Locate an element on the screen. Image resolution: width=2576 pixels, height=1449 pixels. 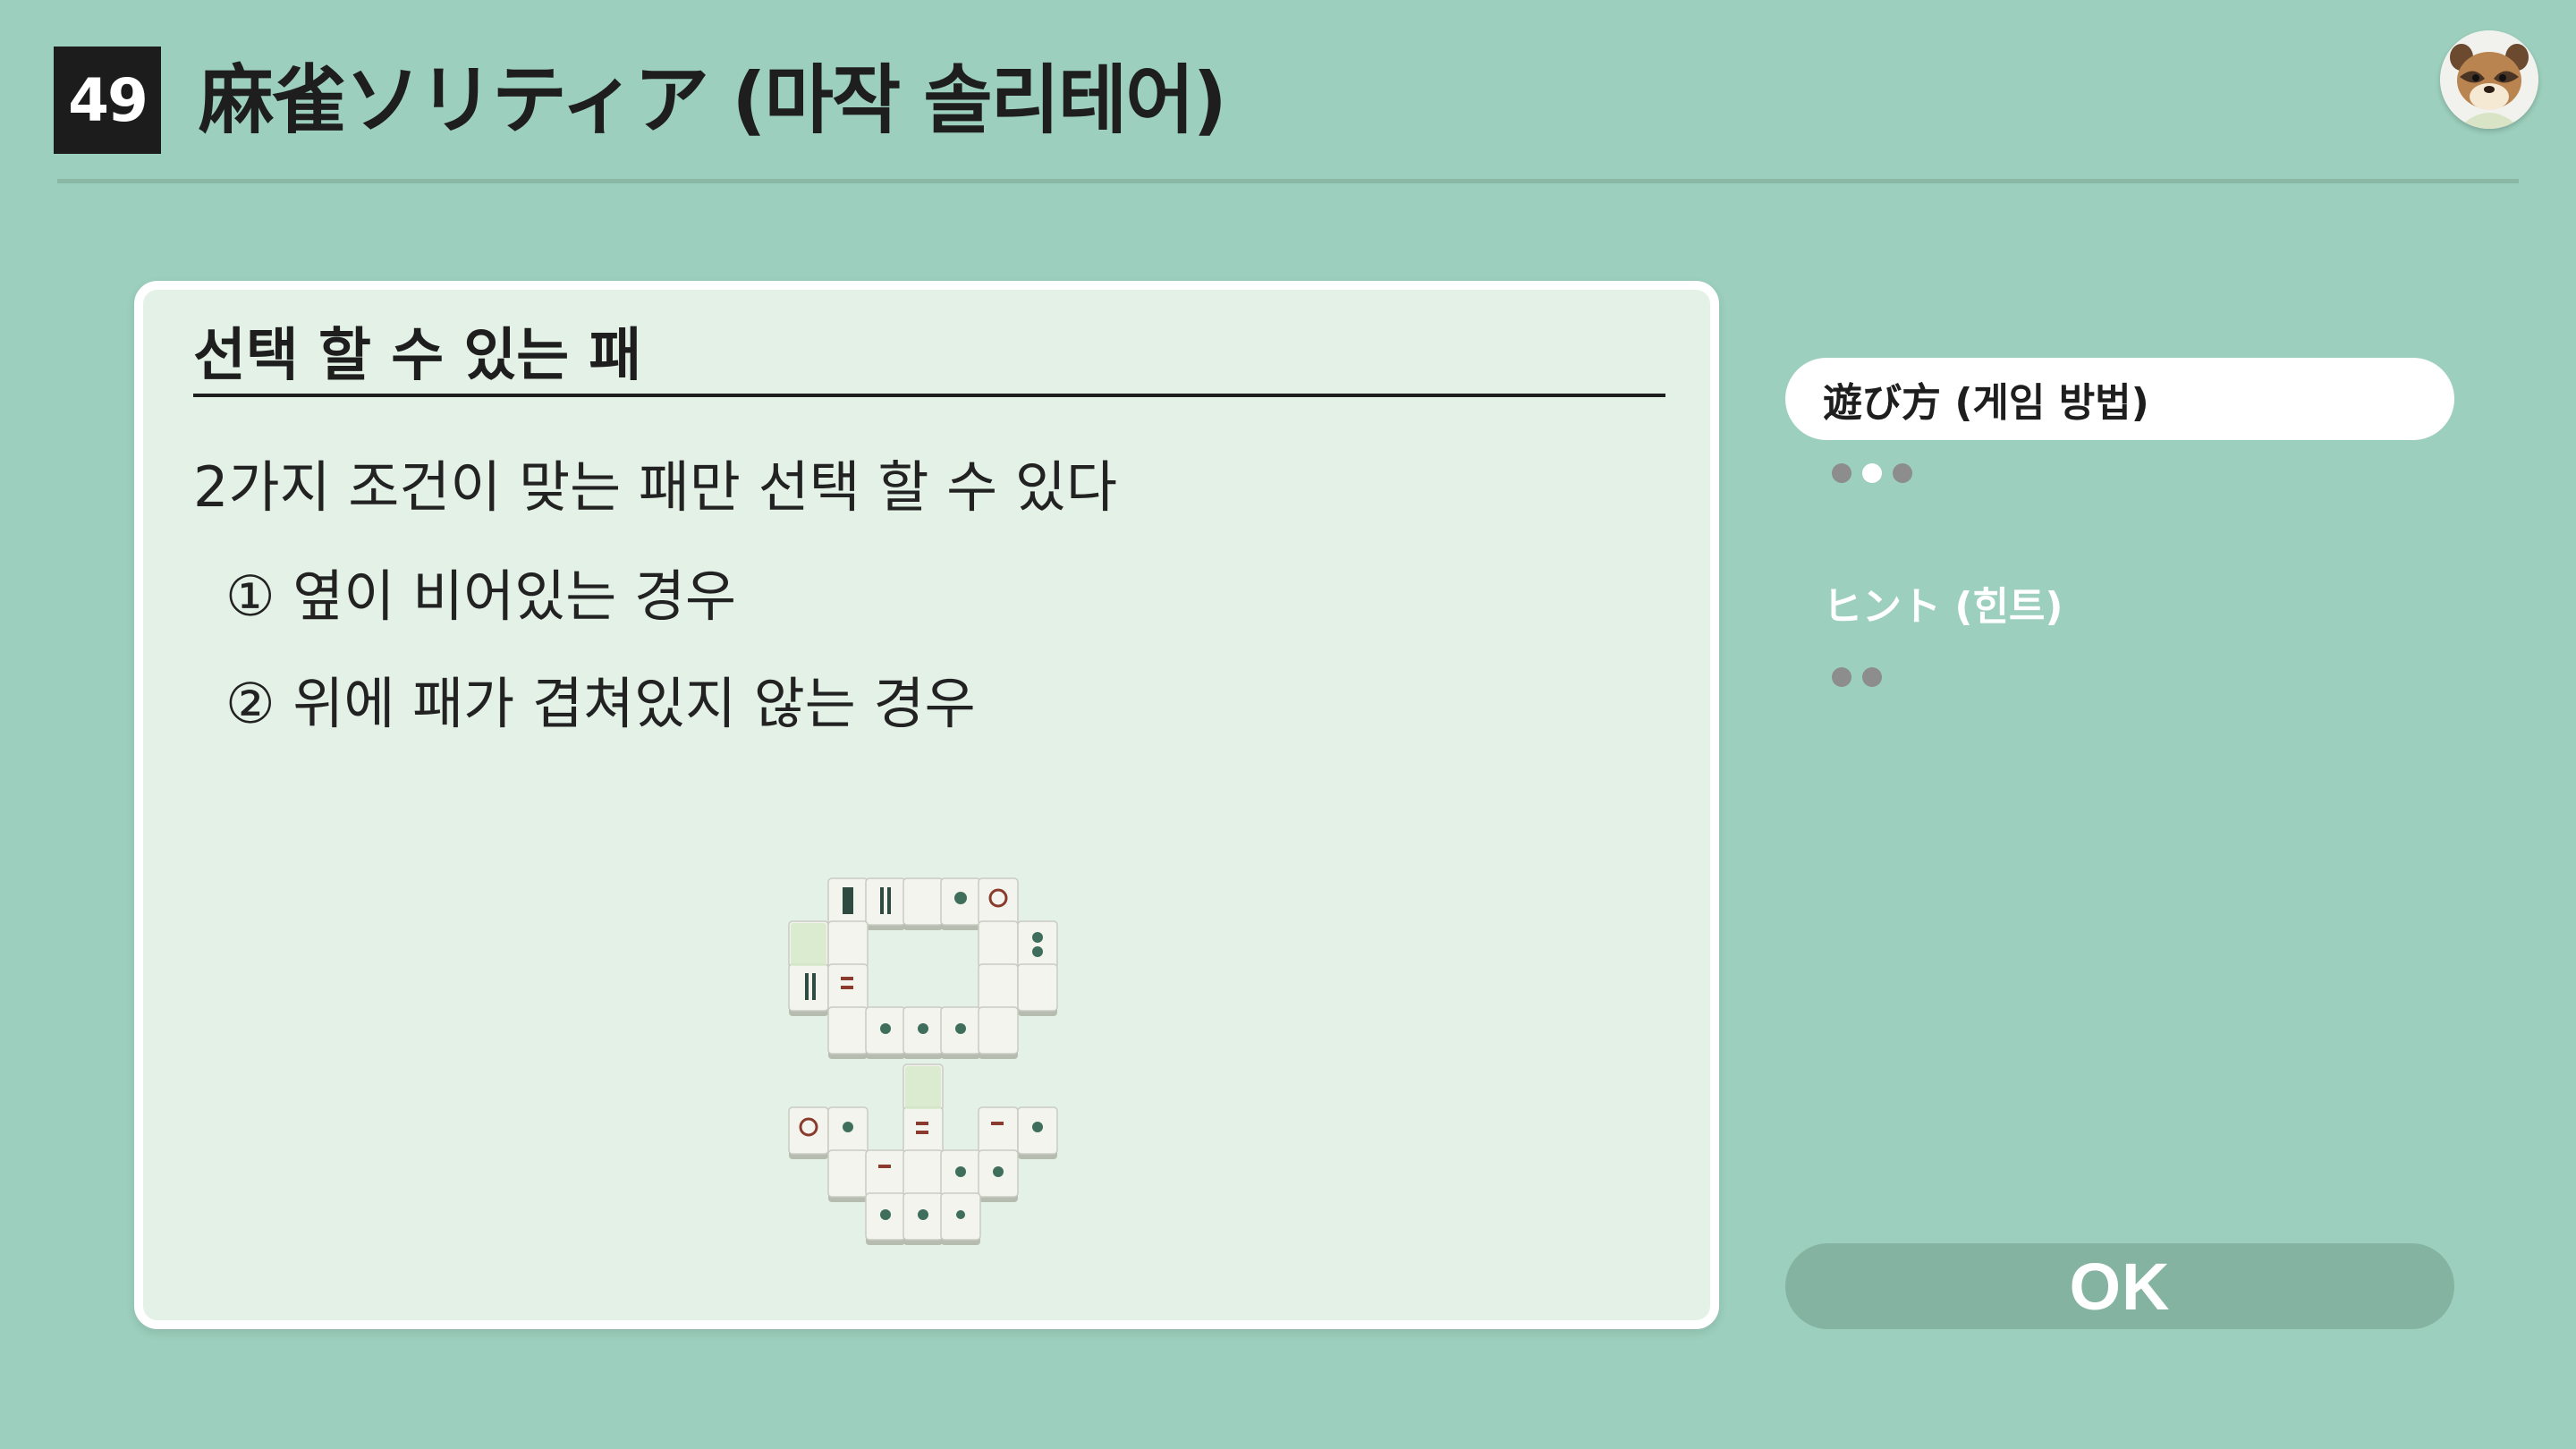
menu-spacer is located at coordinates (2120, 534).